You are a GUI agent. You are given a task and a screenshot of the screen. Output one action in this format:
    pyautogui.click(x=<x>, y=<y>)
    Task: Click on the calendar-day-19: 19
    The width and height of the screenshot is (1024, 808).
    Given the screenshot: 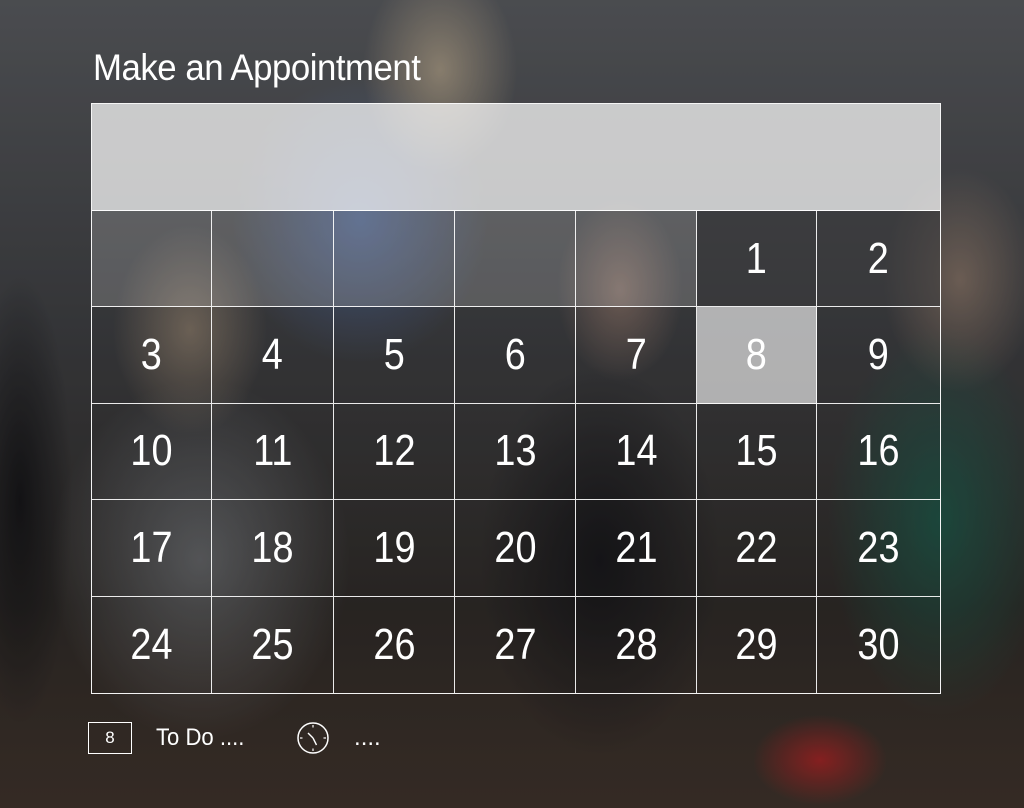 What is the action you would take?
    pyautogui.click(x=394, y=548)
    